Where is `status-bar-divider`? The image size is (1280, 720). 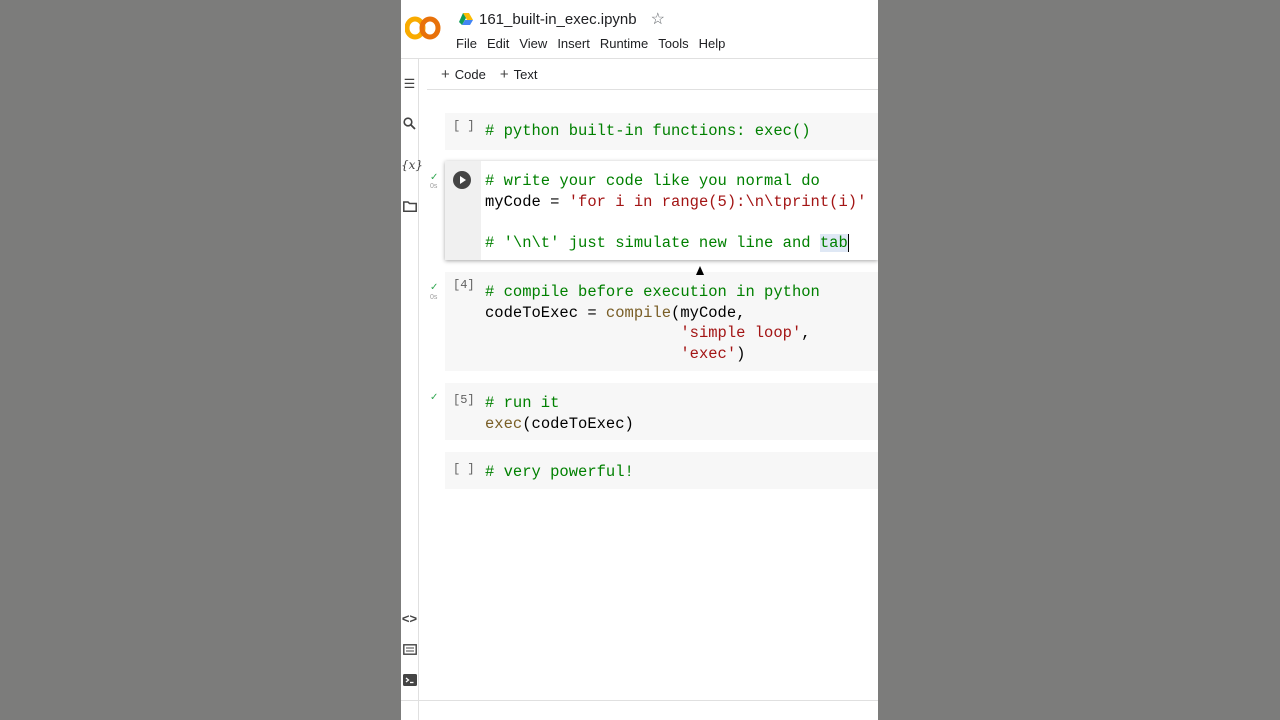 status-bar-divider is located at coordinates (639, 700).